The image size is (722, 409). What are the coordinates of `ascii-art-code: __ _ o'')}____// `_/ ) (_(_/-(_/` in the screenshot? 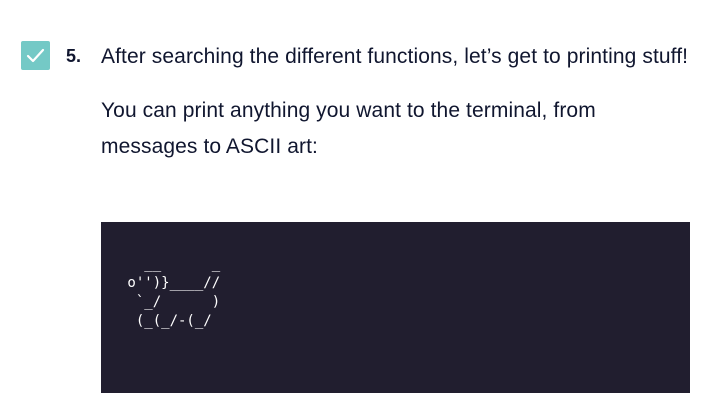 It's located at (174, 292).